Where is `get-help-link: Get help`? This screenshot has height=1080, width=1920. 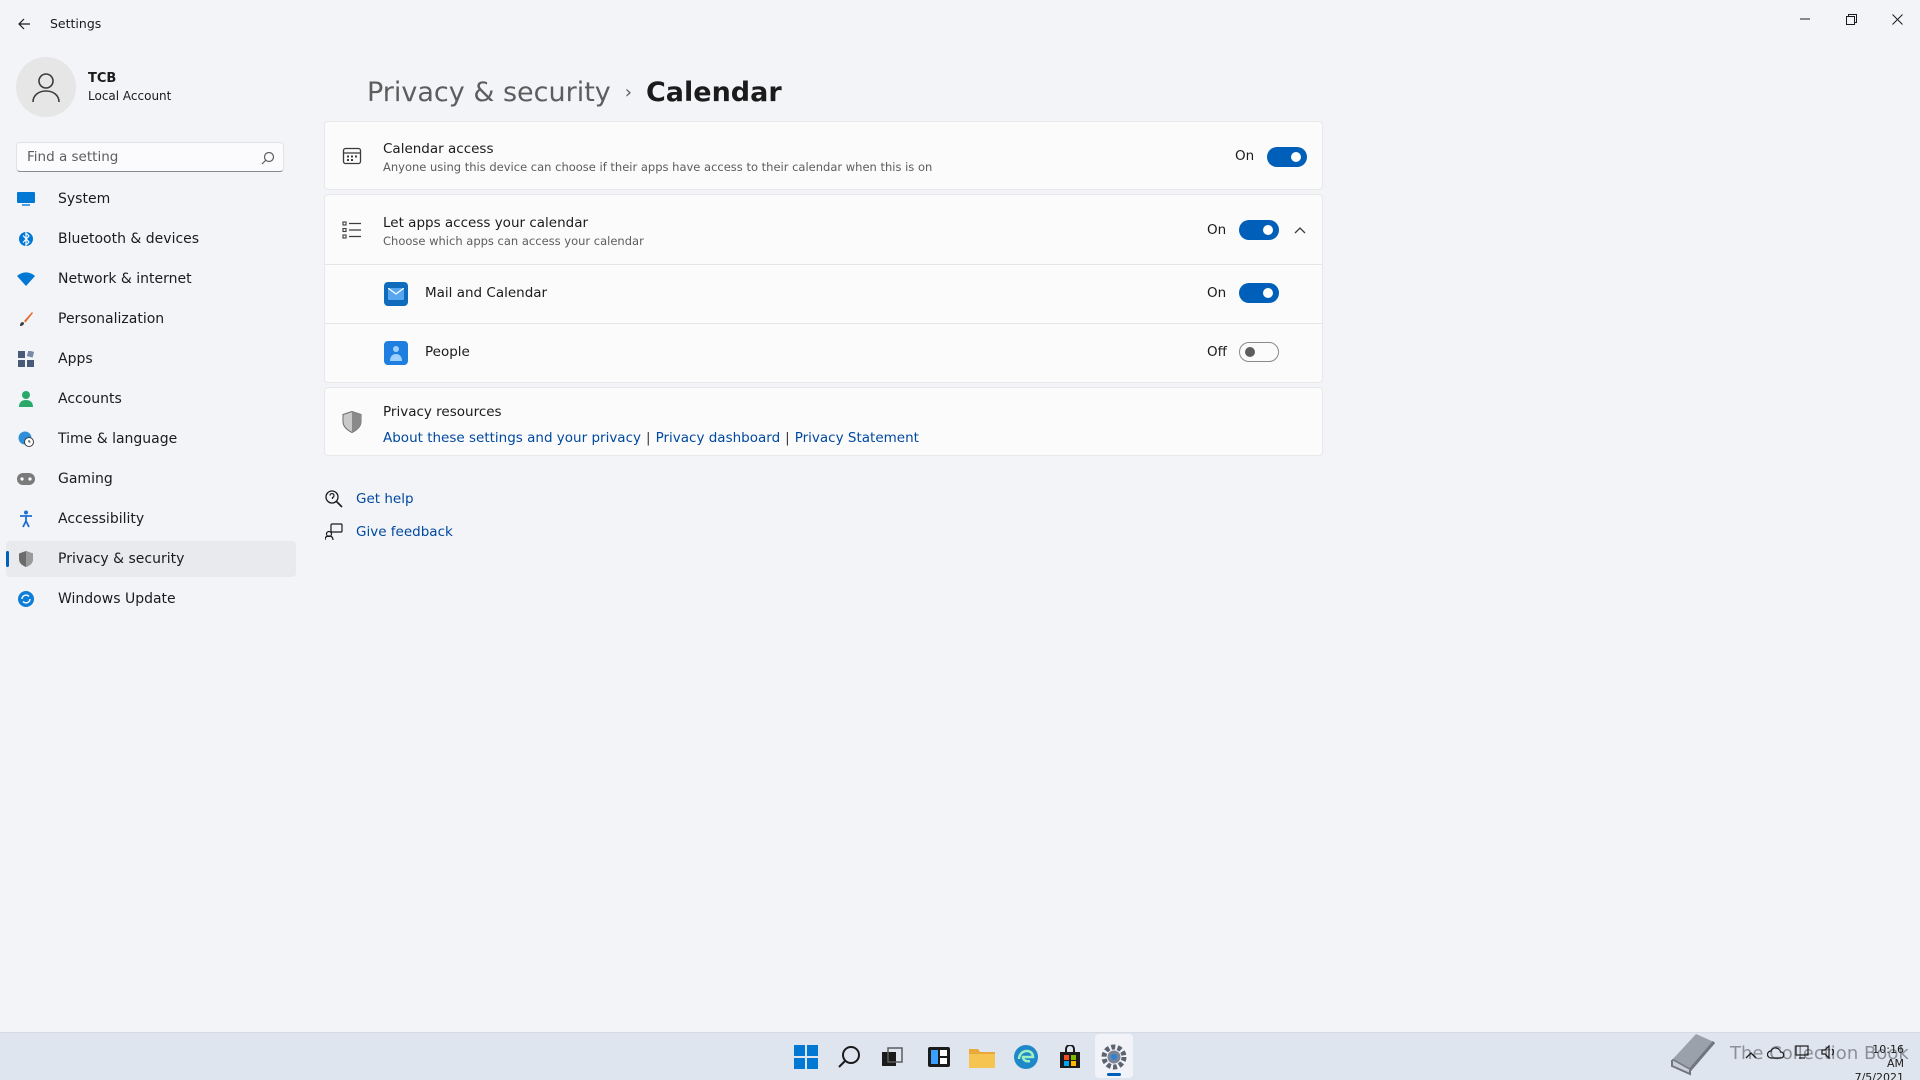 get-help-link: Get help is located at coordinates (369, 499).